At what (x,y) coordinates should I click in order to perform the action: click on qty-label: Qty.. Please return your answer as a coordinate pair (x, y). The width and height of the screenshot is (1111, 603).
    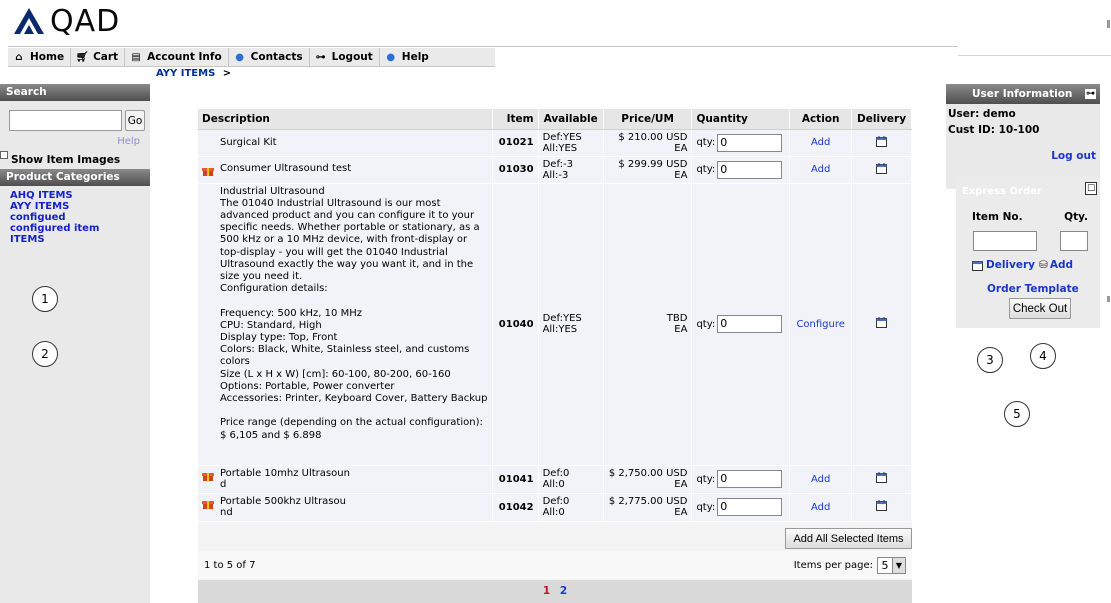
    Looking at the image, I should click on (1076, 217).